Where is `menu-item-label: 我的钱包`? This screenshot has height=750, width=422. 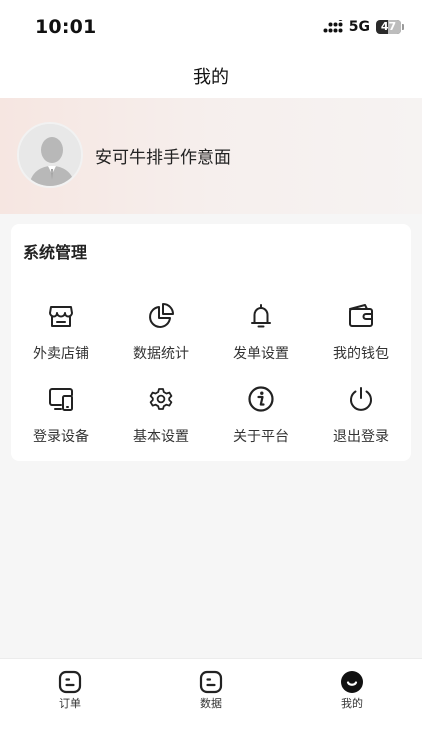
menu-item-label: 我的钱包 is located at coordinates (361, 354).